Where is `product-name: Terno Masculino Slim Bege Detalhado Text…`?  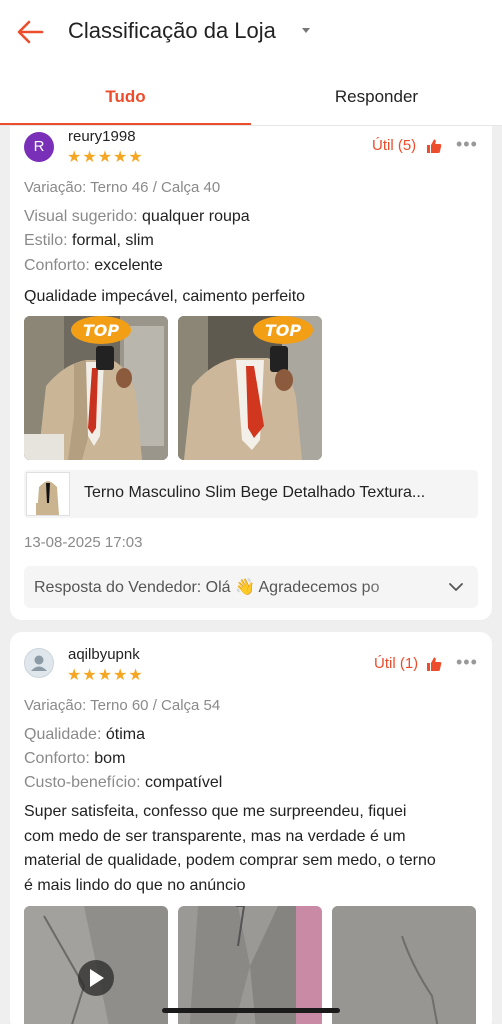 product-name: Terno Masculino Slim Bege Detalhado Text… is located at coordinates (255, 492).